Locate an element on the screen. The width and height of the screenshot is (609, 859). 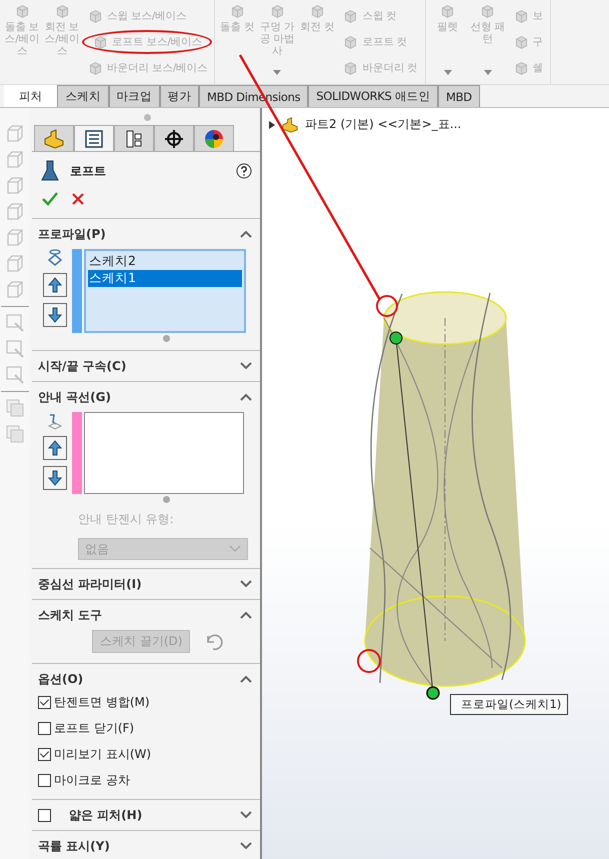
help-icon is located at coordinates (244, 171).